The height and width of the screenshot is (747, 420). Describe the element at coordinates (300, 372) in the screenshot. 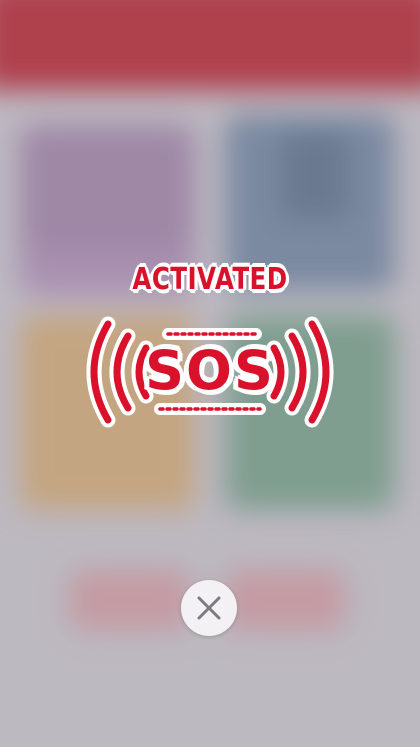

I see `right-signal-waves-icon` at that location.